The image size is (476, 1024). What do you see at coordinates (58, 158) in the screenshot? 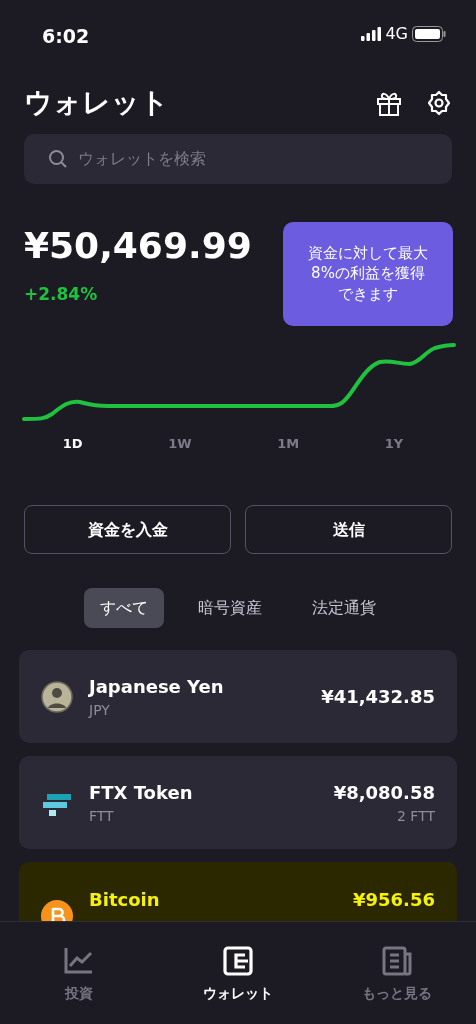
I see `search-icon` at bounding box center [58, 158].